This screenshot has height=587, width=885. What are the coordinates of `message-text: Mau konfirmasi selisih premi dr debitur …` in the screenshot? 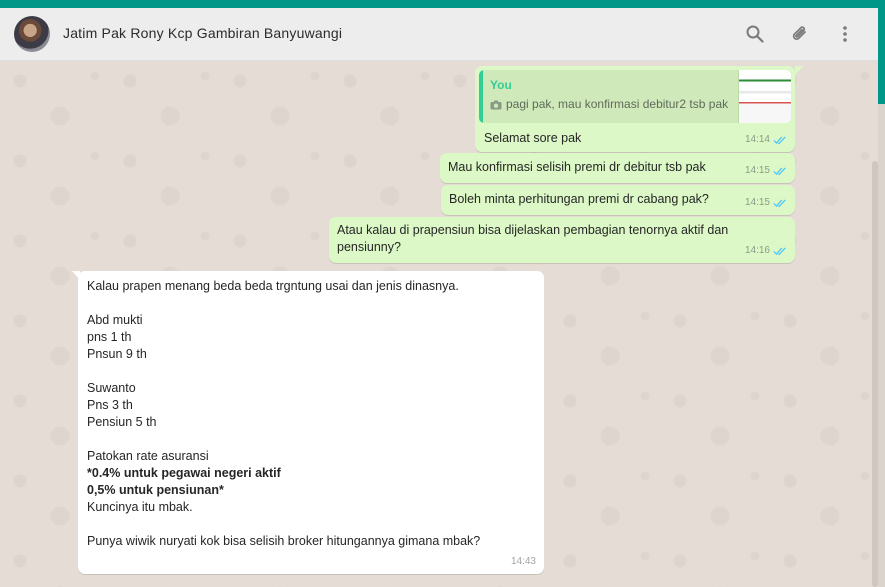 It's located at (577, 167).